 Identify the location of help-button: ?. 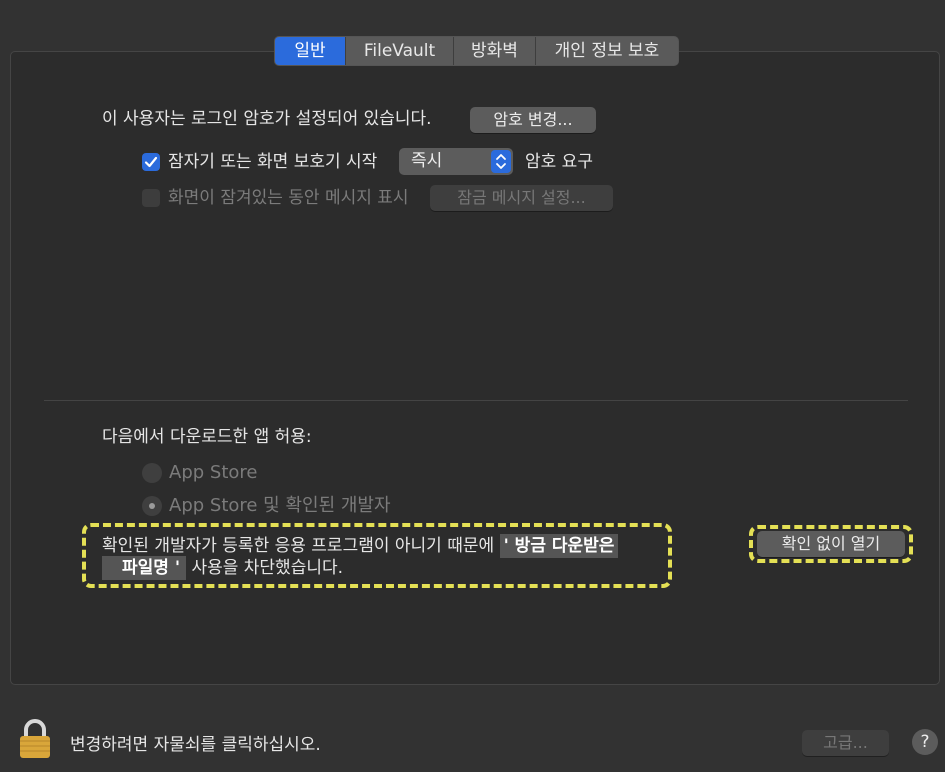
(925, 742).